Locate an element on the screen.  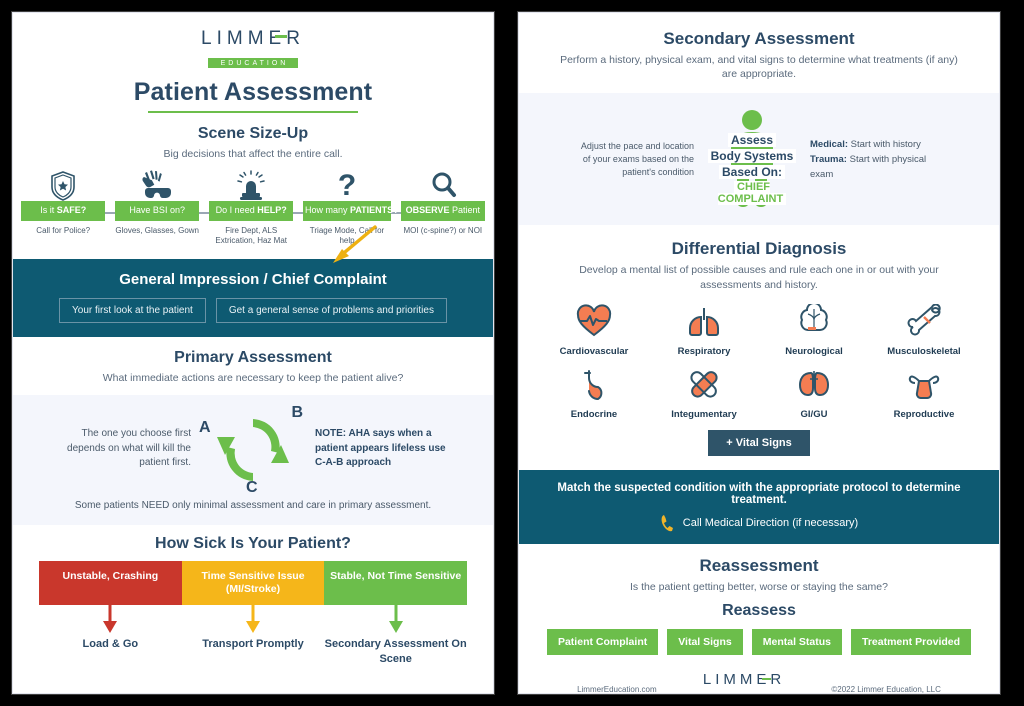
scene-node-safe: Is it SAFE? Call for Police? is located at coordinates (63, 201).